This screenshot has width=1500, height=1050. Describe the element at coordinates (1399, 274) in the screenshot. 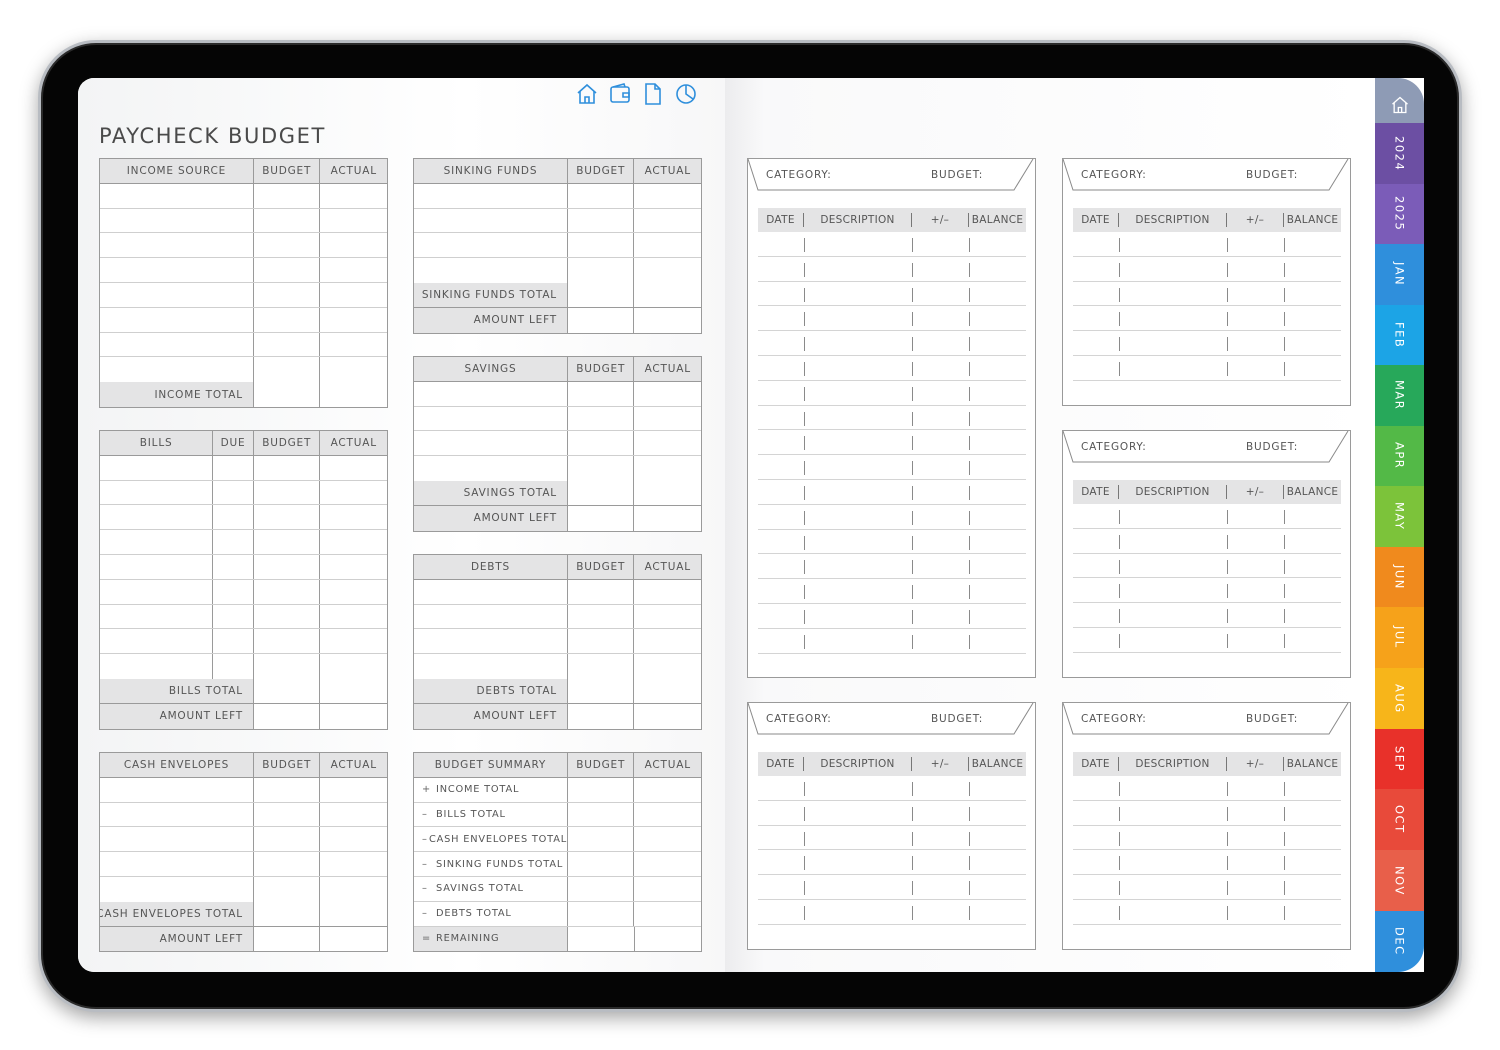

I see `tab-jan: JAN` at that location.